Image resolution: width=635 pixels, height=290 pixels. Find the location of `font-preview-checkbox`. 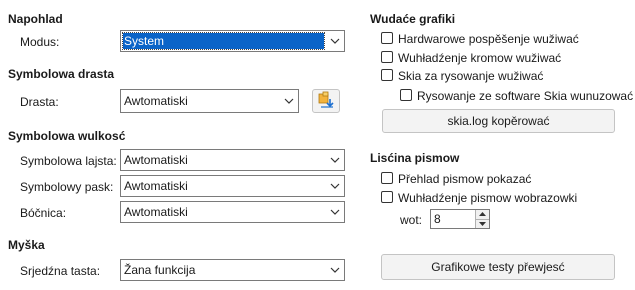

font-preview-checkbox is located at coordinates (387, 178).